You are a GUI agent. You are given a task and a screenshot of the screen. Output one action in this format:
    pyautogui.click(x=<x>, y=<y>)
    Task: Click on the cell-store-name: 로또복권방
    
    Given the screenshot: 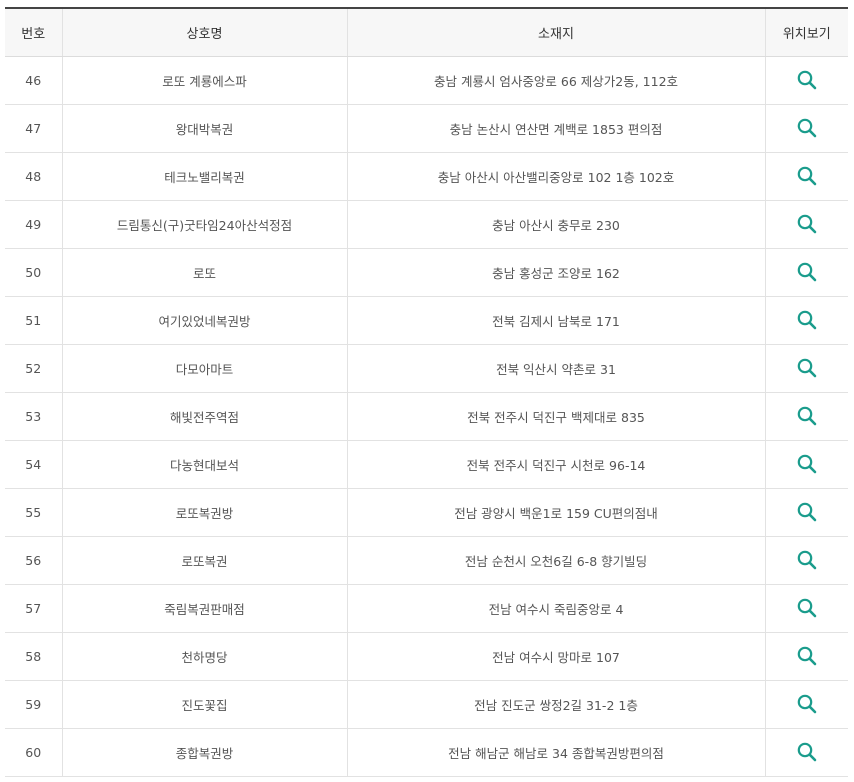 What is the action you would take?
    pyautogui.click(x=204, y=512)
    